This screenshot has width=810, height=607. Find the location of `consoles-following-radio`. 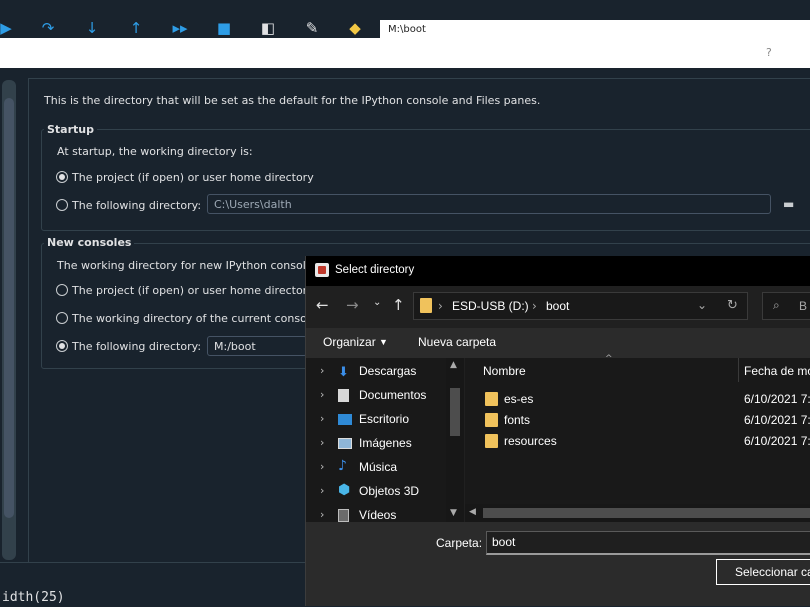

consoles-following-radio is located at coordinates (62, 346).